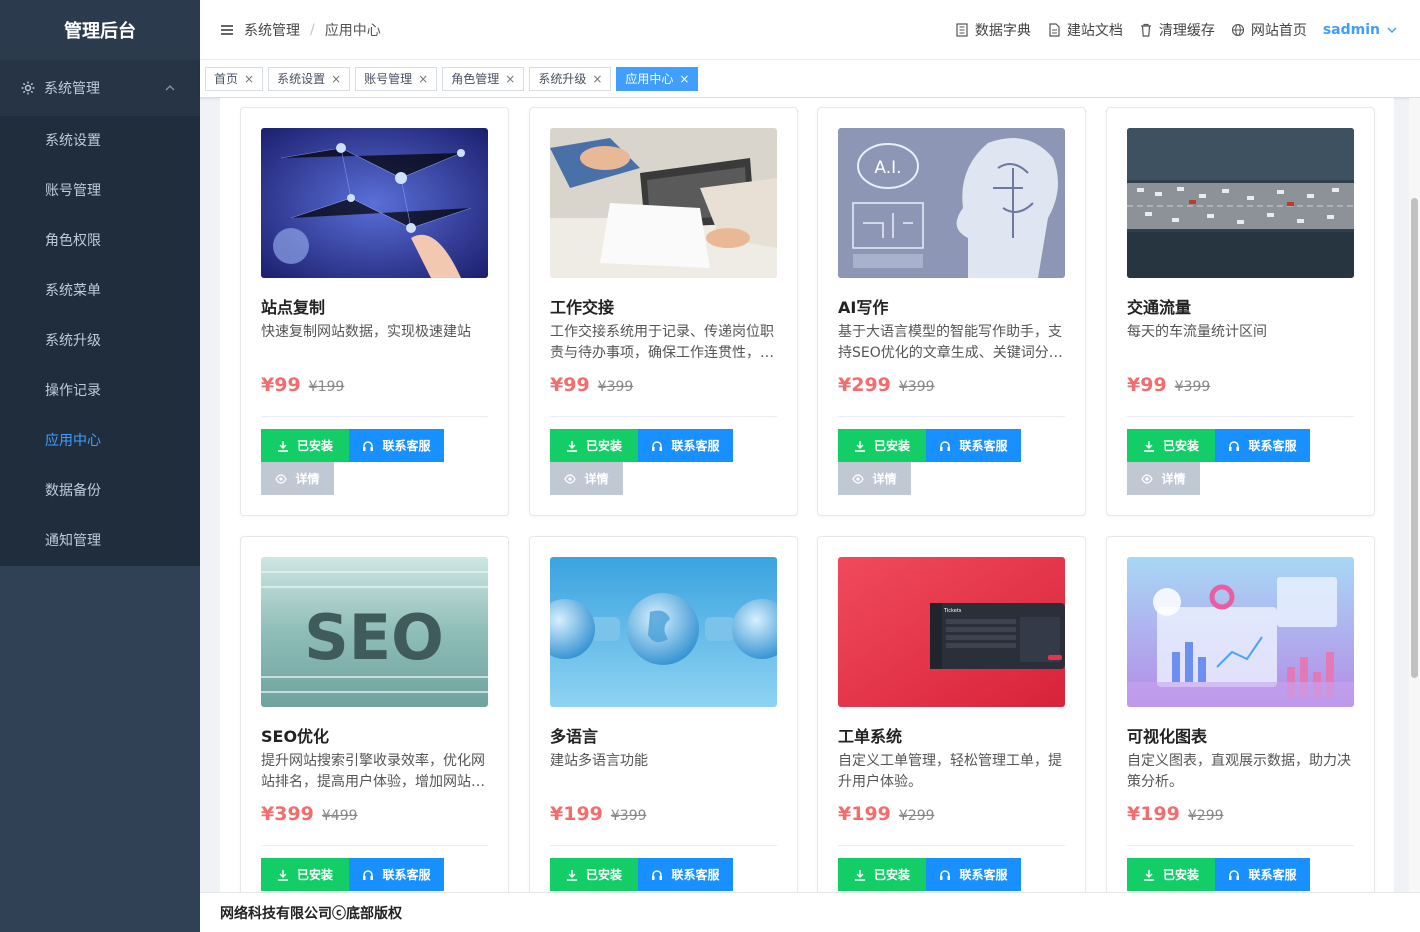 This screenshot has height=932, width=1420. What do you see at coordinates (326, 387) in the screenshot?
I see `original-price: ¥199` at bounding box center [326, 387].